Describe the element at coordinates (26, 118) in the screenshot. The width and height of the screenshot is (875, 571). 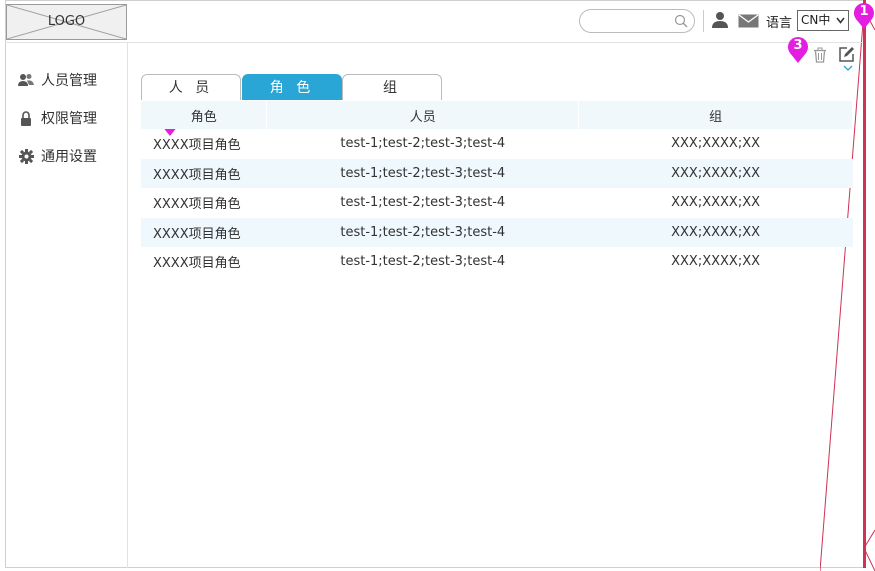
I see `lock-icon` at that location.